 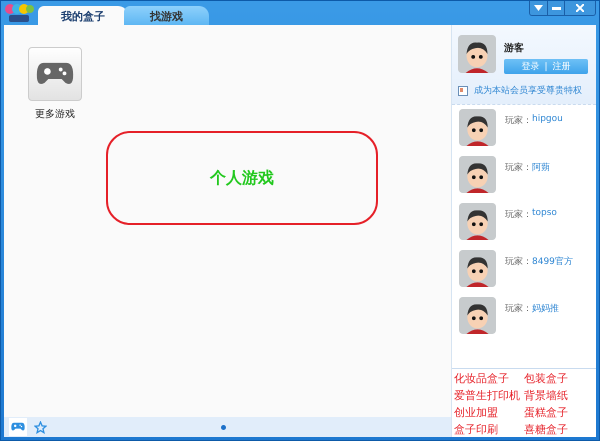 I want to click on player-name: topso, so click(x=544, y=224).